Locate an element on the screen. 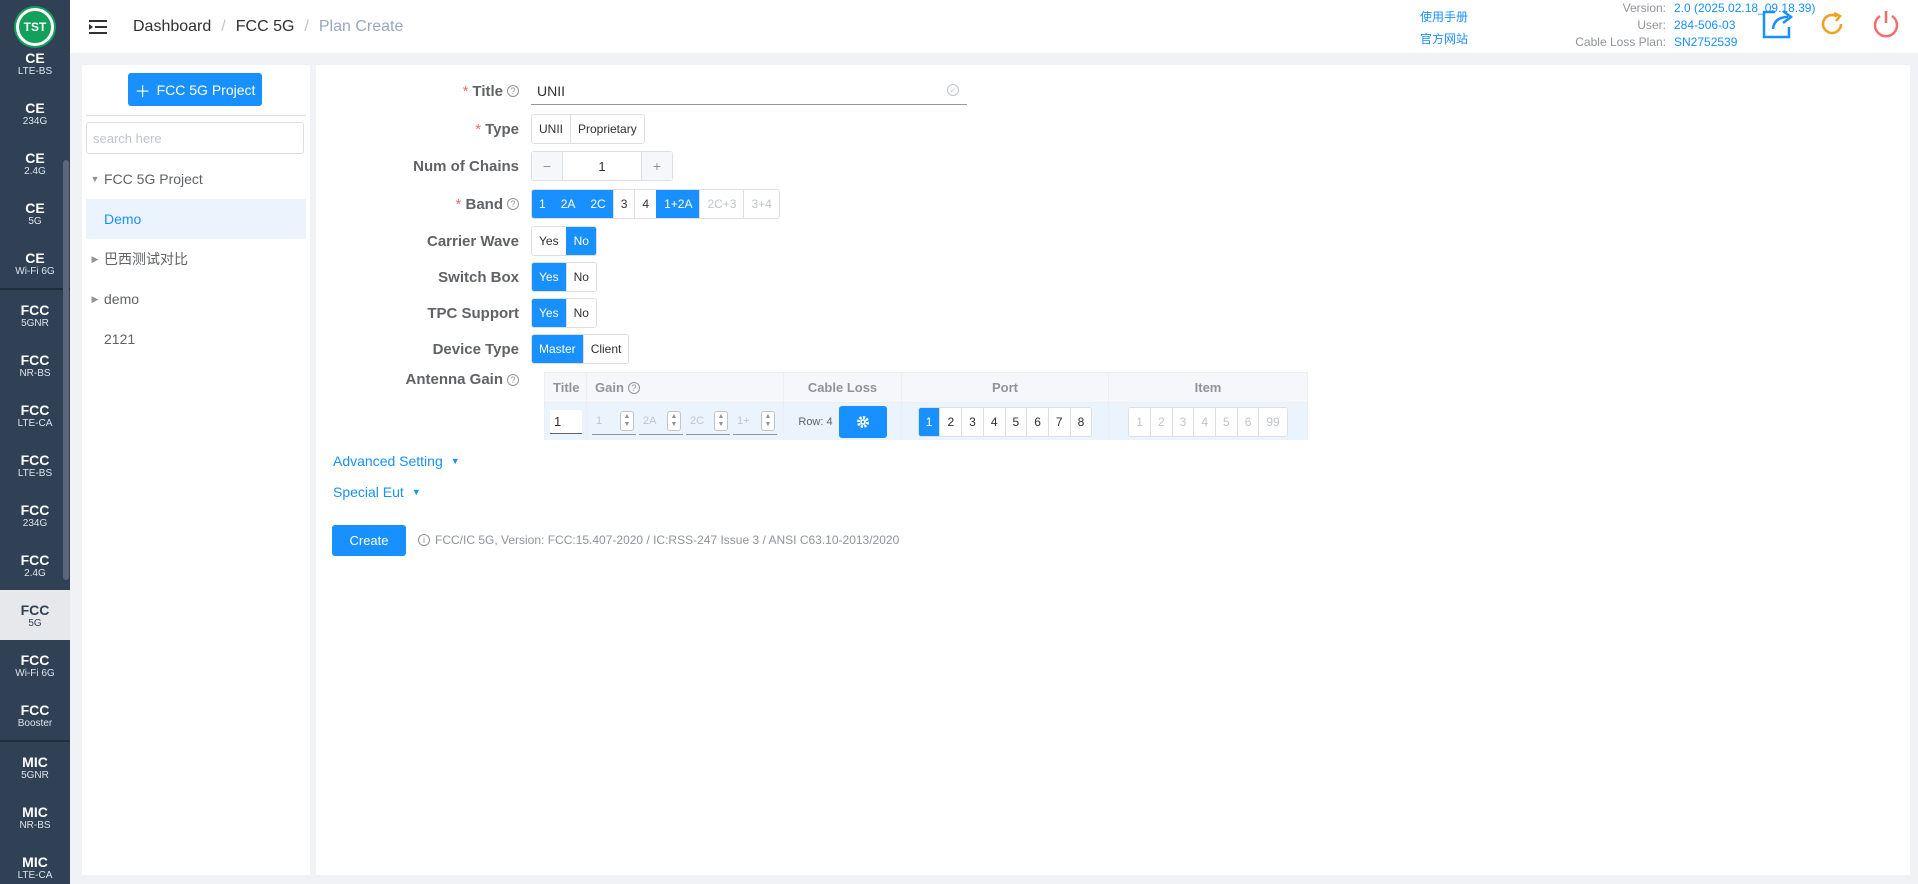 The width and height of the screenshot is (1918, 884). project-tree: ▼ FCC 5G Project Demo ▶ 巴西测试对比 ▶ demo 2121 is located at coordinates (196, 259).